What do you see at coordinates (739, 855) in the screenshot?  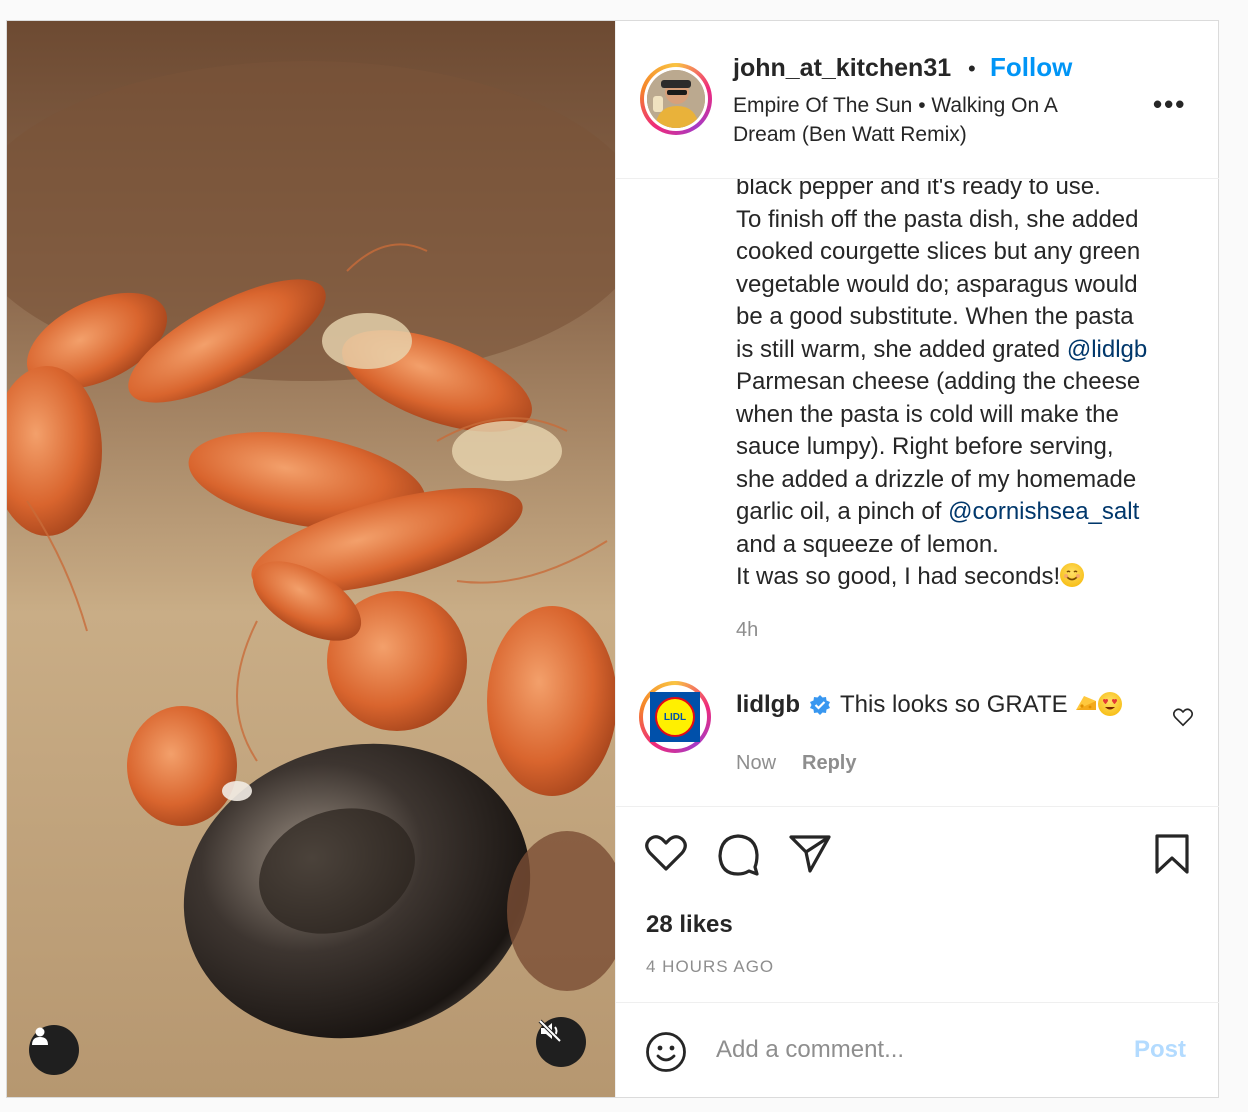 I see `comment-bubble-icon` at bounding box center [739, 855].